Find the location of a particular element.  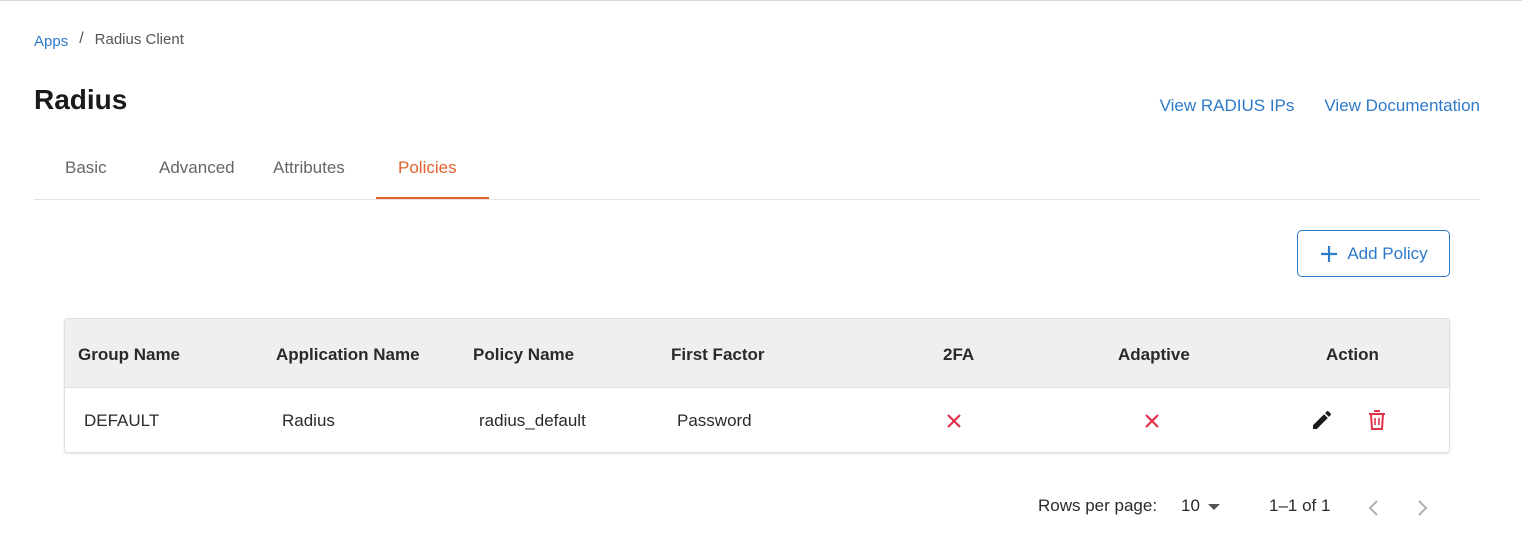

column-header-policy-name: Policy Name is located at coordinates (524, 354).